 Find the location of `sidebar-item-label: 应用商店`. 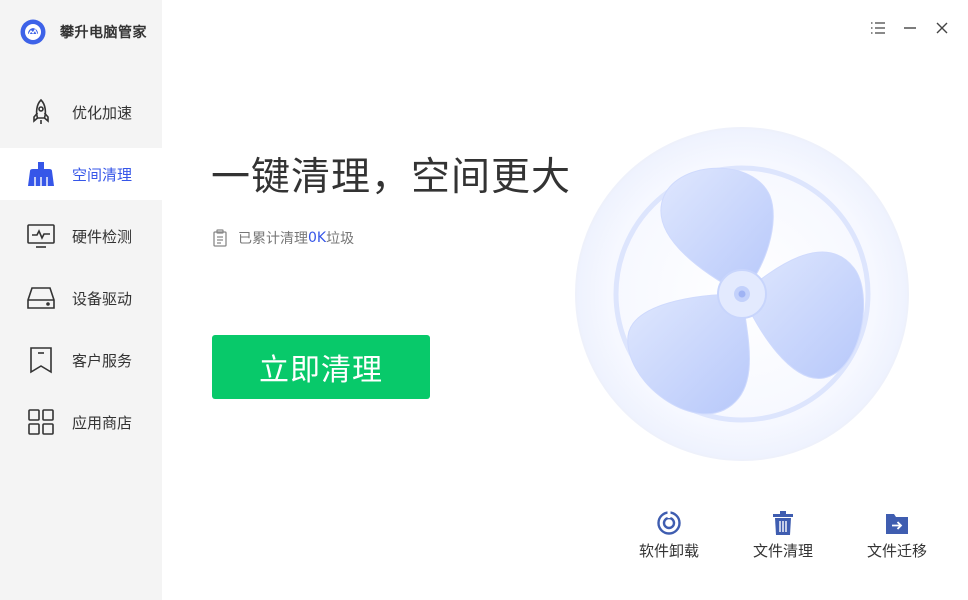

sidebar-item-label: 应用商店 is located at coordinates (102, 422).